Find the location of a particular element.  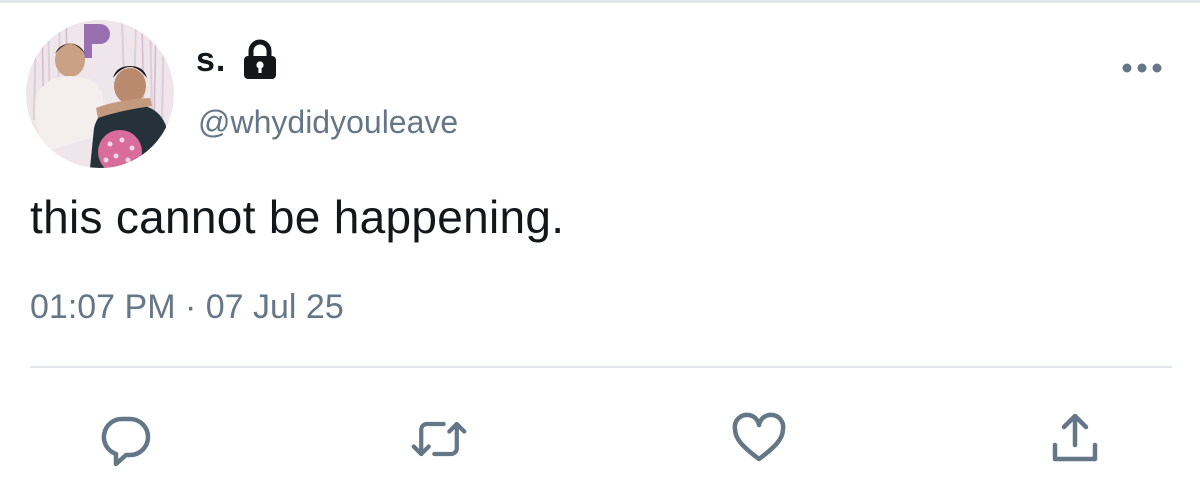

tweet-timestamp: 01:07 PM · 07 Jul 25 is located at coordinates (187, 307).